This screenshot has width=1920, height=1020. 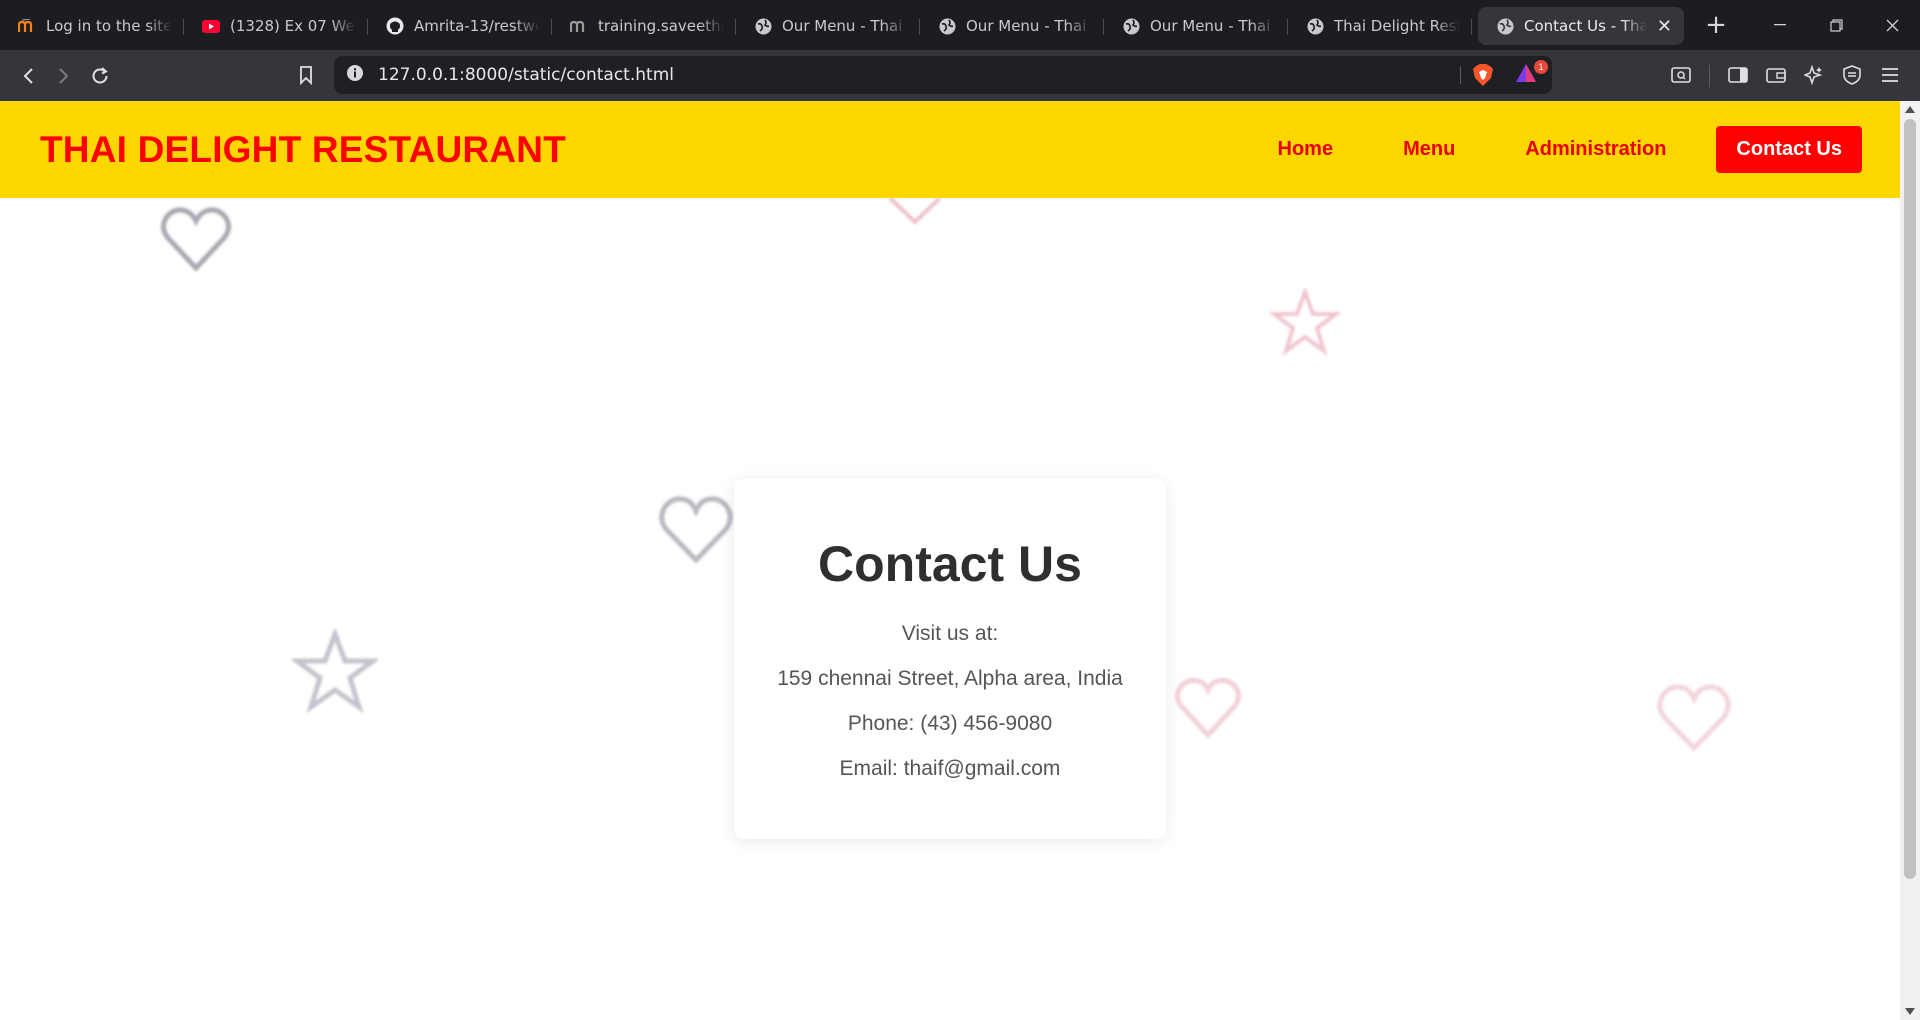 I want to click on browser-tab-active: Contact Us - Thai ✕, so click(x=1581, y=26).